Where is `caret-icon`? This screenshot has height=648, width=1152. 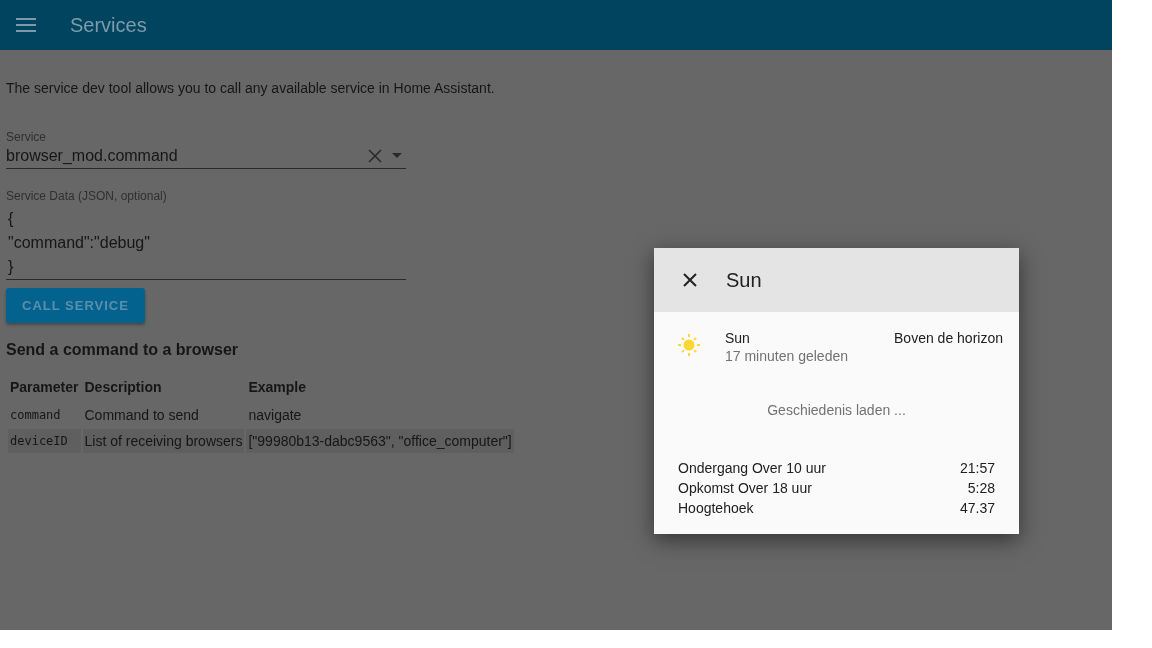
caret-icon is located at coordinates (397, 156).